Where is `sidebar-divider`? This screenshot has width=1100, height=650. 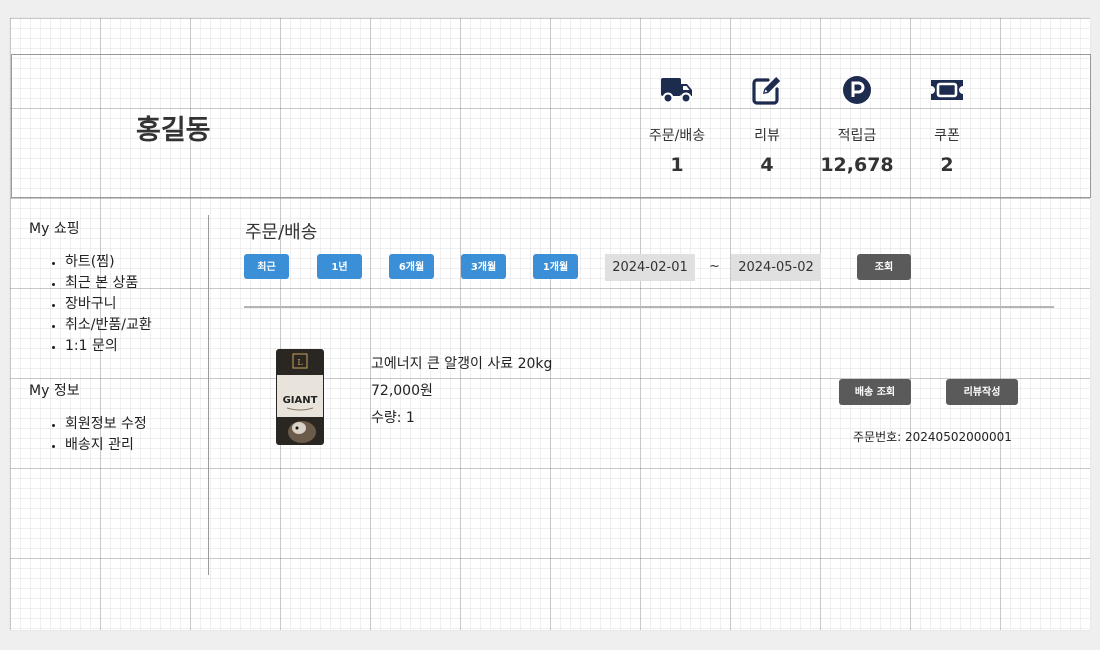 sidebar-divider is located at coordinates (208, 395).